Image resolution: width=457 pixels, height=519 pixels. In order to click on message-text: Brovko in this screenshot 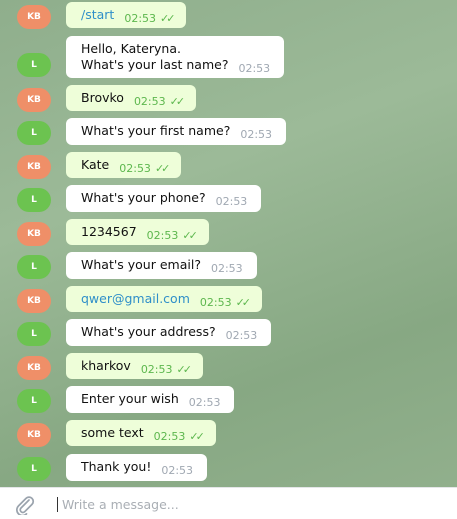, I will do `click(102, 97)`.